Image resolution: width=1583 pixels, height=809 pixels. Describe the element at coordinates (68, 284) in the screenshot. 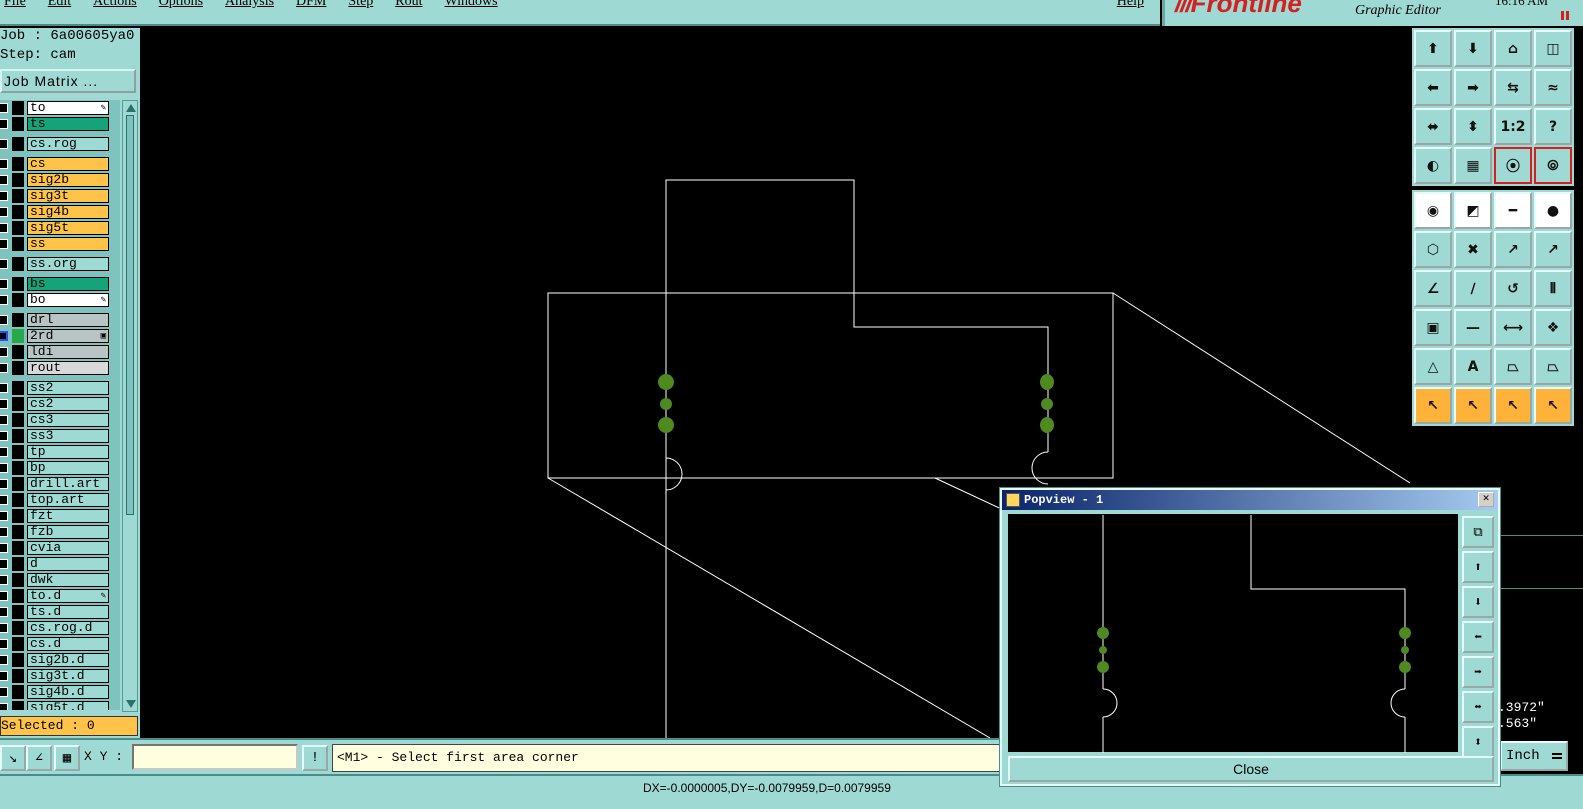

I see `layer-name: bs` at that location.